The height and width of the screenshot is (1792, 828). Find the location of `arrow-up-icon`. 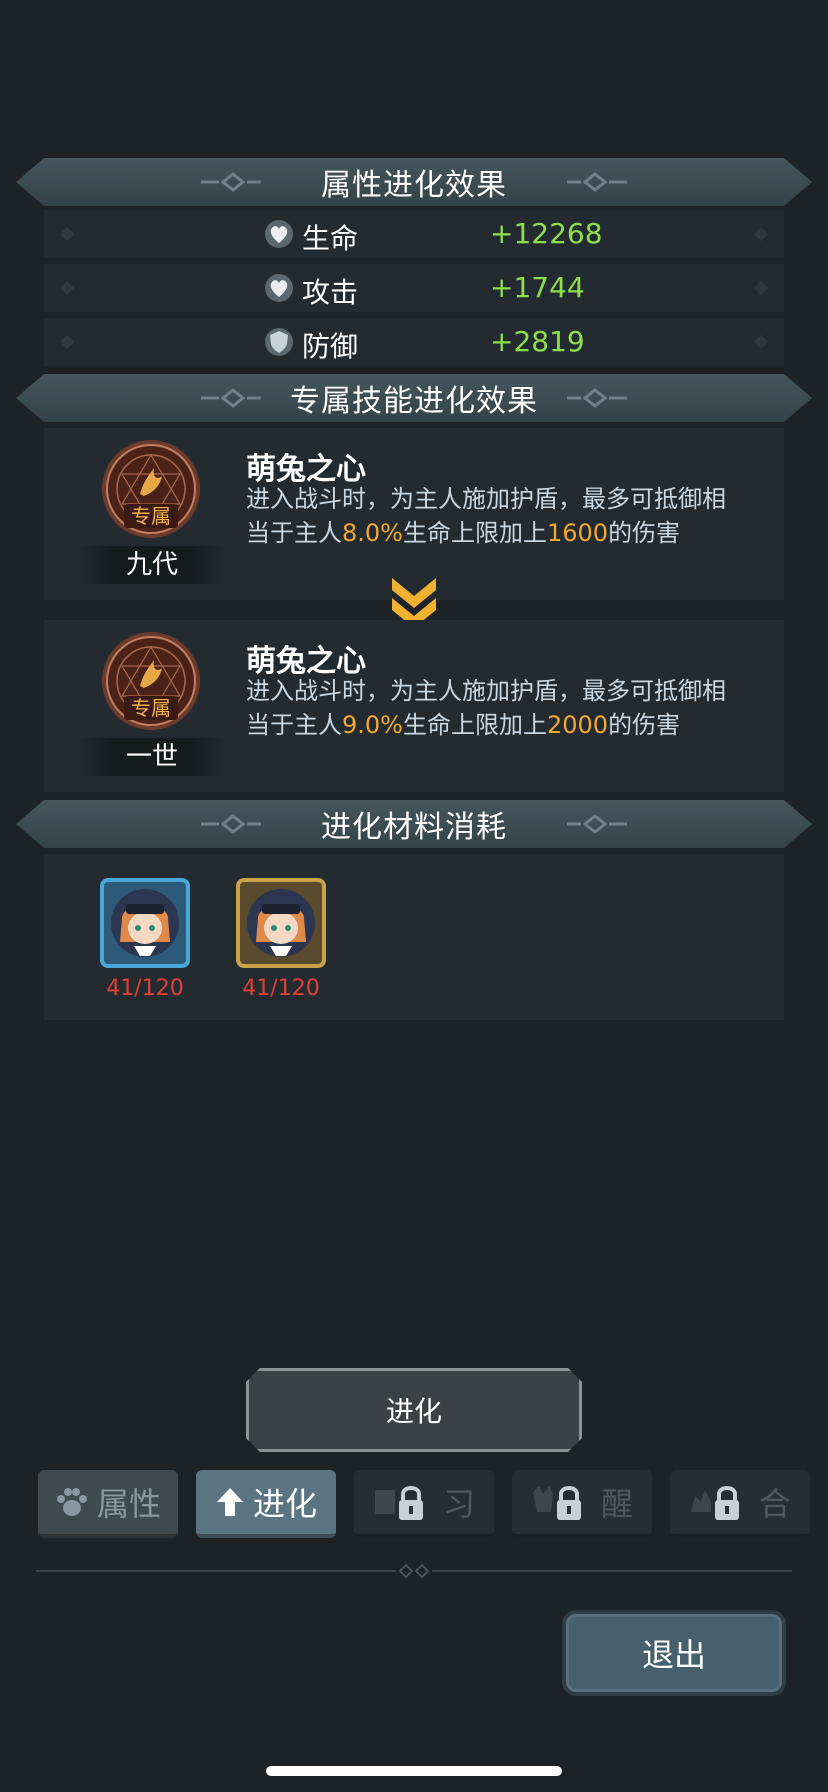

arrow-up-icon is located at coordinates (229, 1502).